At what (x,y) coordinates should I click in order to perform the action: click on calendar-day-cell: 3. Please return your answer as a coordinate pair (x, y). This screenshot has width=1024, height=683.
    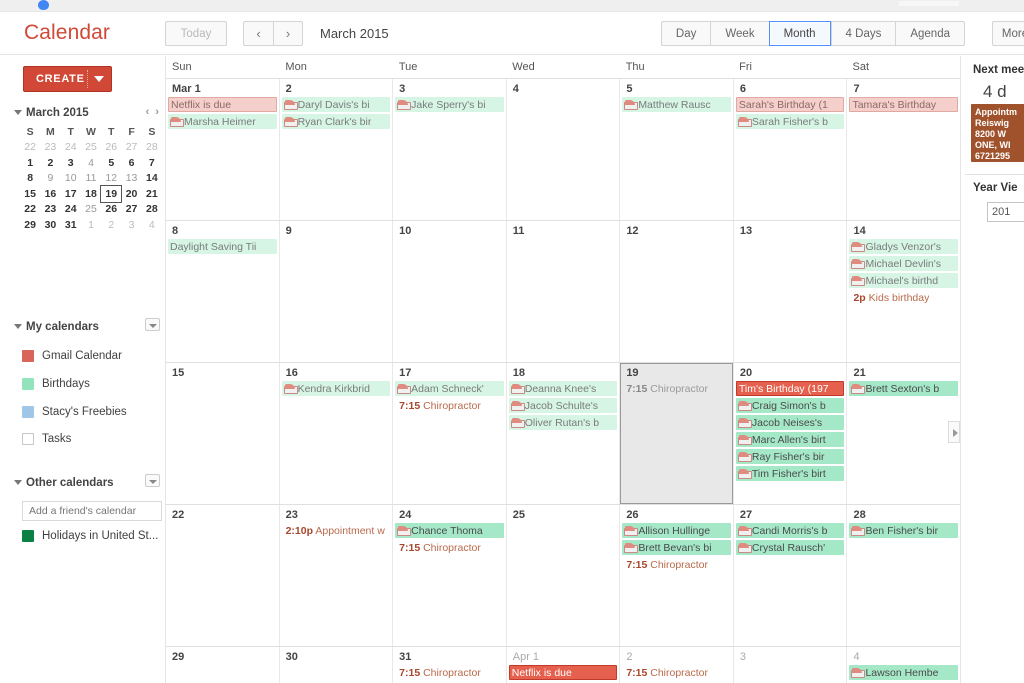
    Looking at the image, I should click on (790, 665).